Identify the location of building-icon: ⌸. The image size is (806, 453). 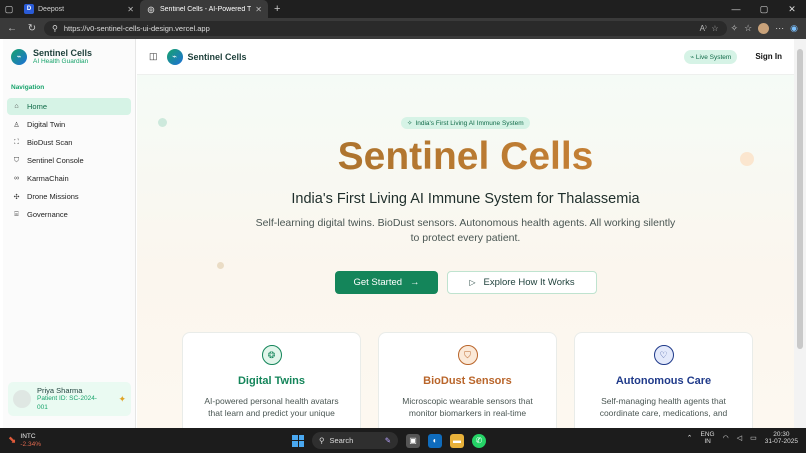
(16, 214).